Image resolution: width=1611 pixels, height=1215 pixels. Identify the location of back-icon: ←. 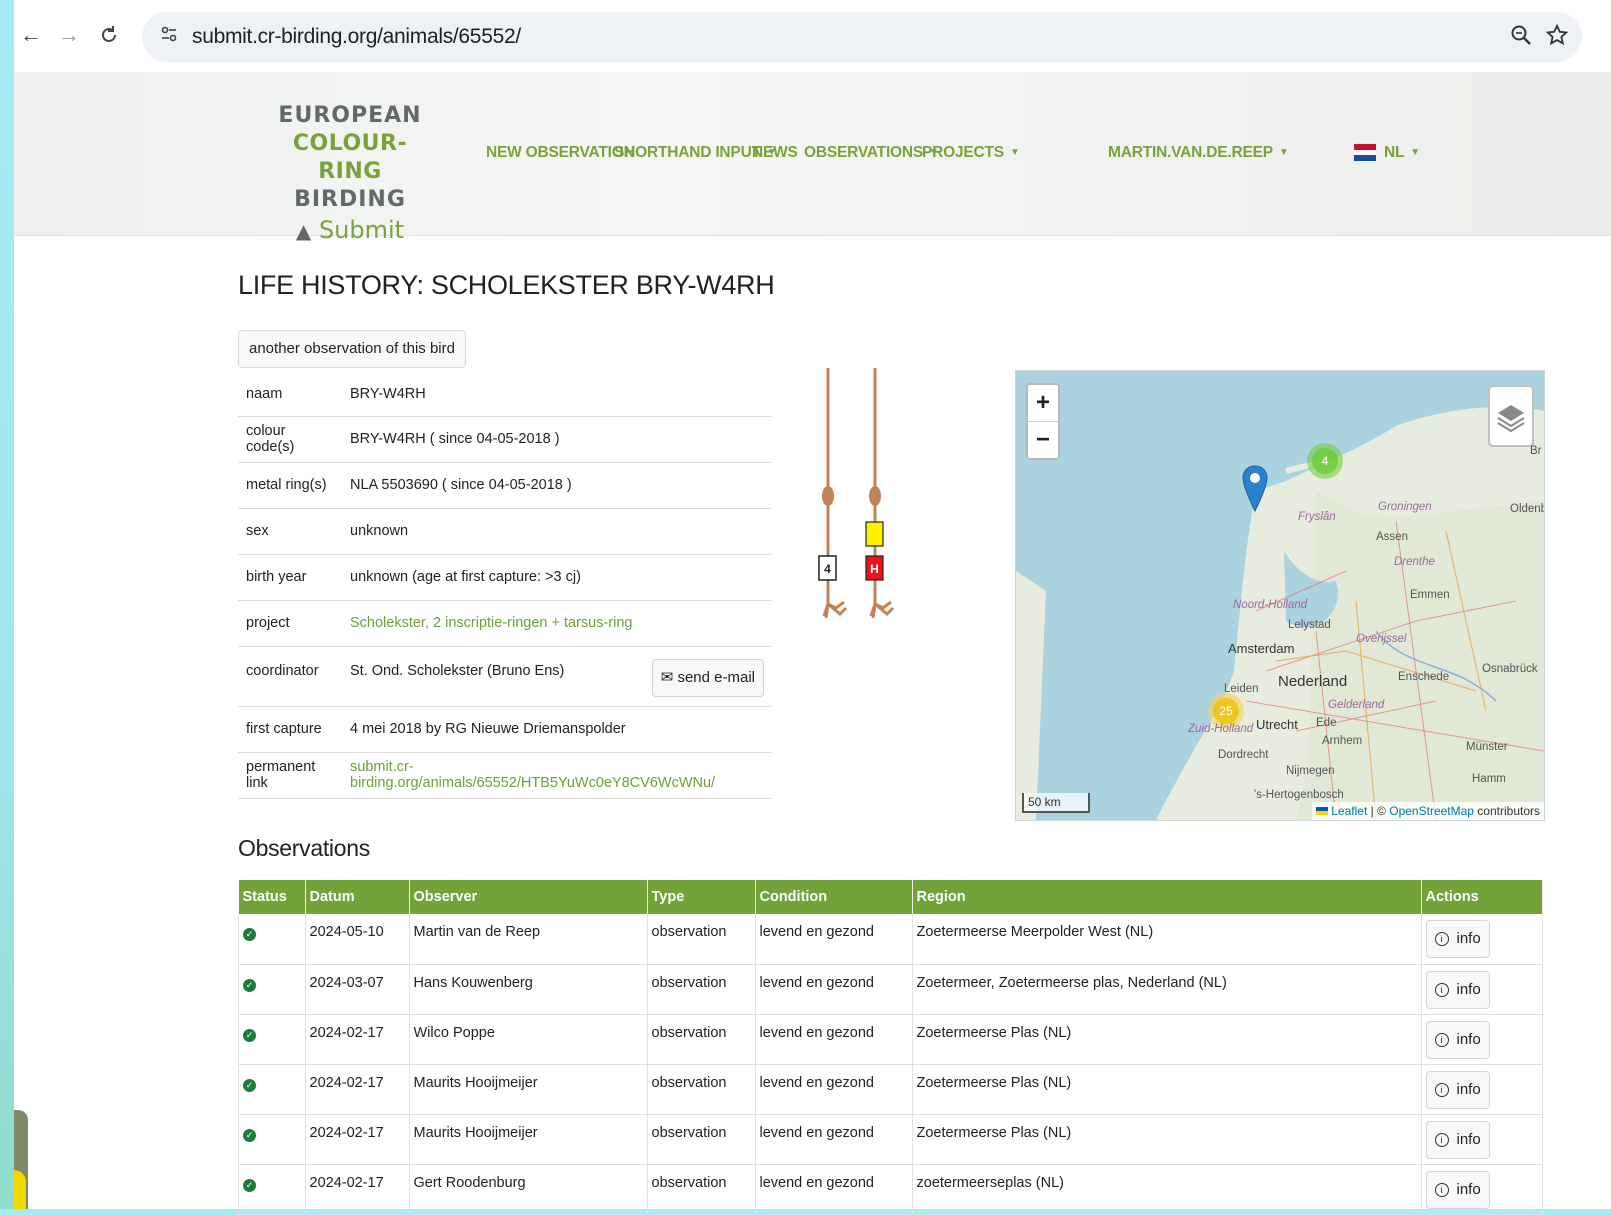
(31, 35).